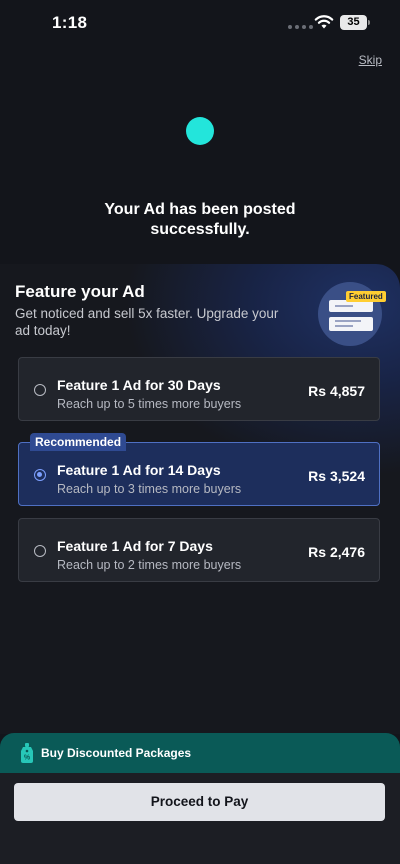 This screenshot has height=864, width=400. I want to click on success-message-text: Your Ad has been posted successfully., so click(200, 219).